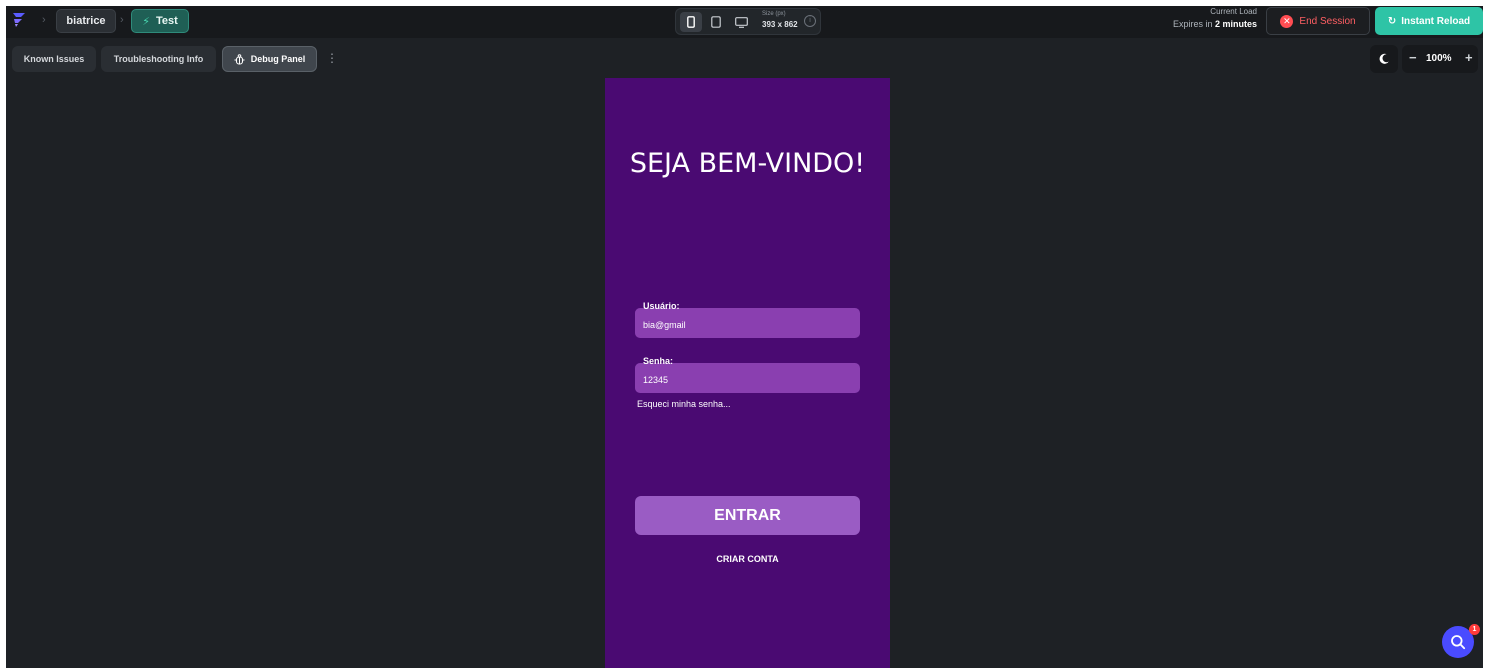  I want to click on device-selector: Size (px) 393 x 862 i, so click(748, 21).